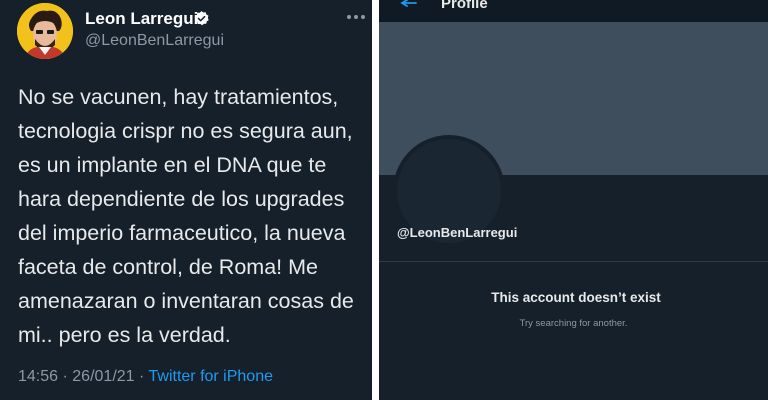  I want to click on cartoon-portrait-icon, so click(45, 31).